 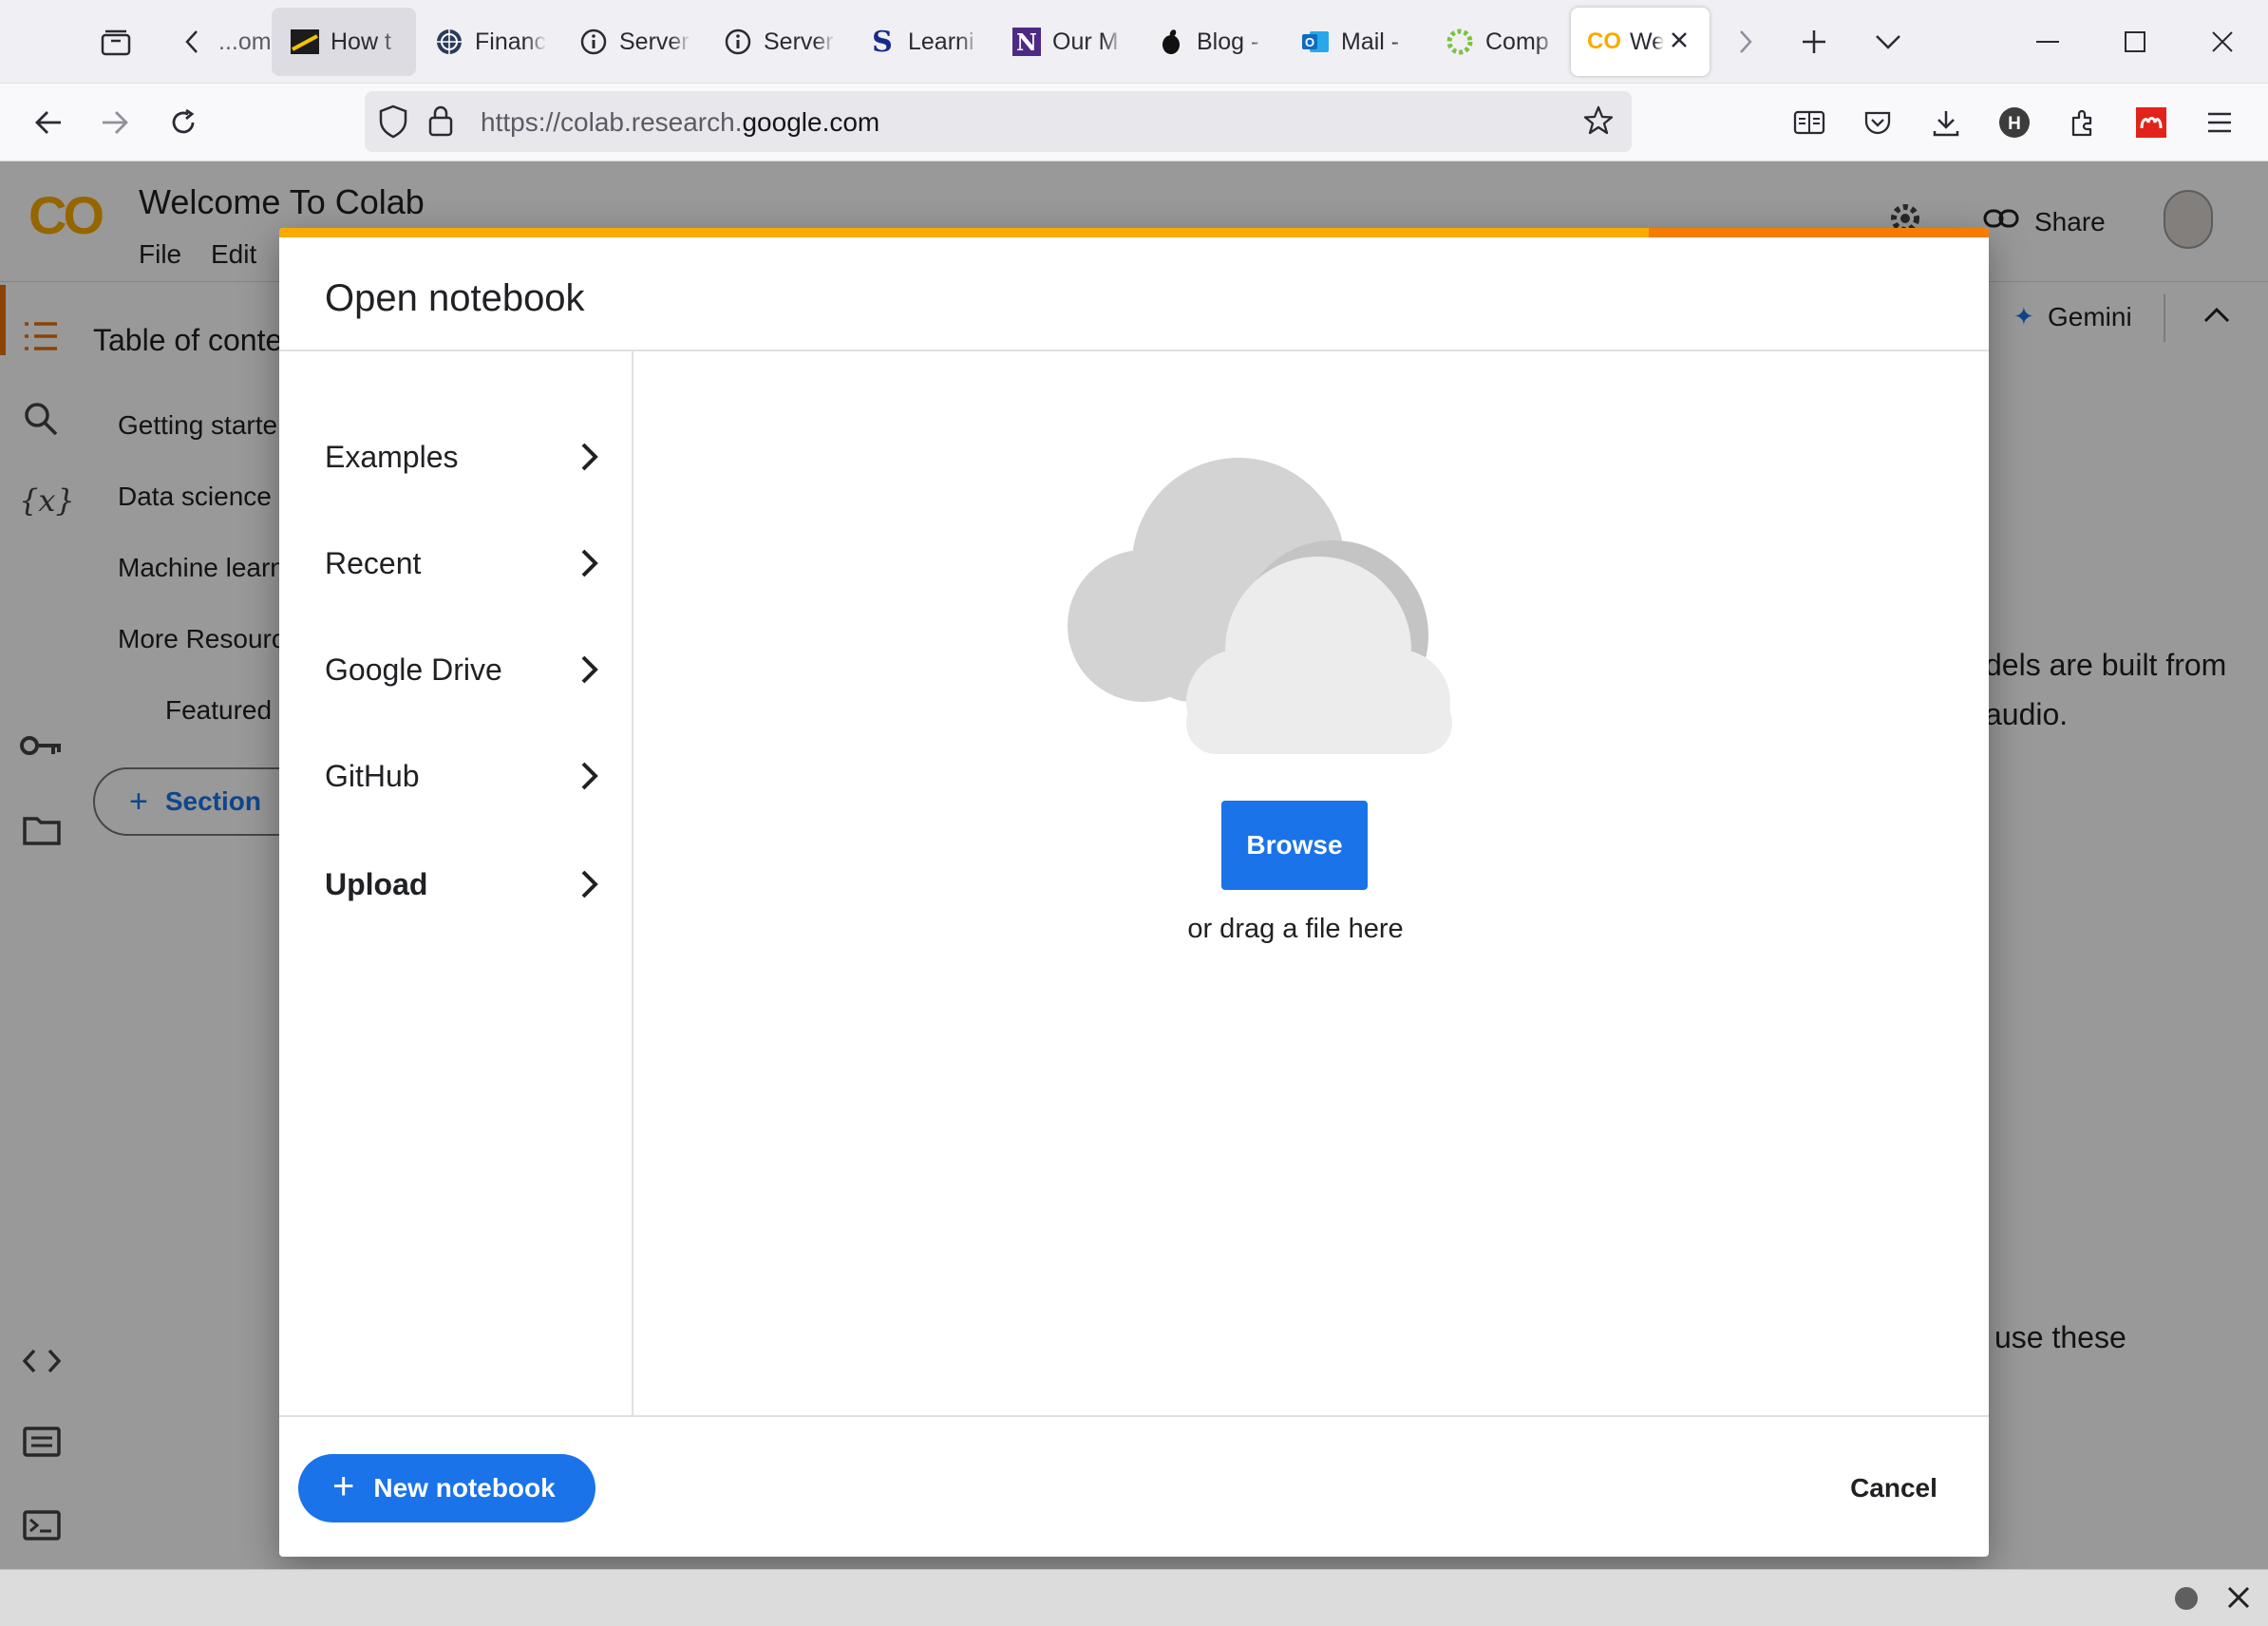 What do you see at coordinates (1746, 42) in the screenshot?
I see `scroll-tabs-right-icon` at bounding box center [1746, 42].